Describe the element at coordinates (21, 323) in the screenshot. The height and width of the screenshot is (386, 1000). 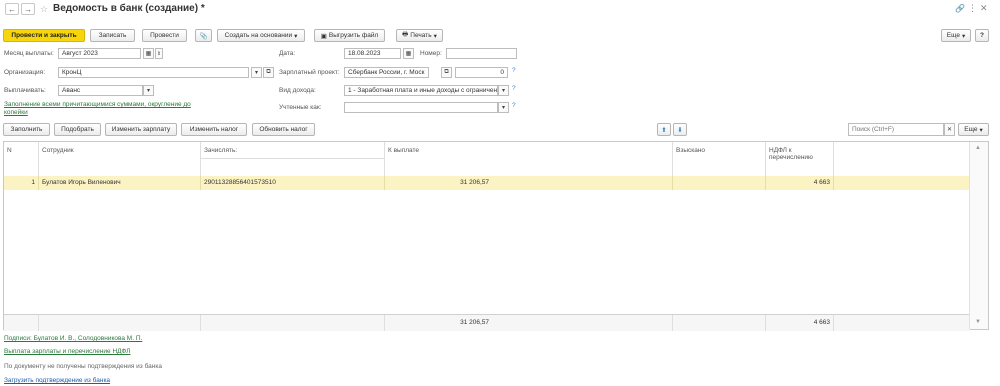
I see `total-n` at that location.